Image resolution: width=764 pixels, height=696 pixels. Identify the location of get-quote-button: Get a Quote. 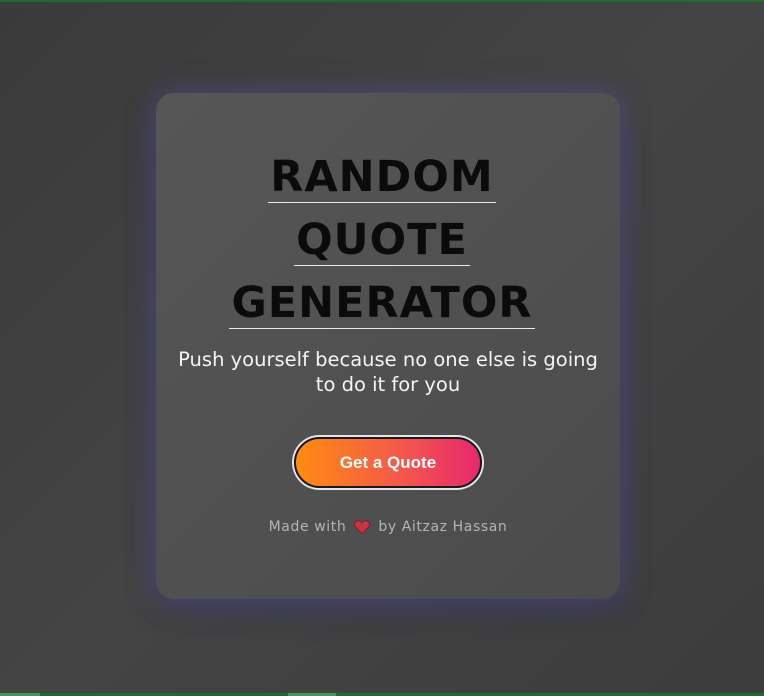
(388, 462).